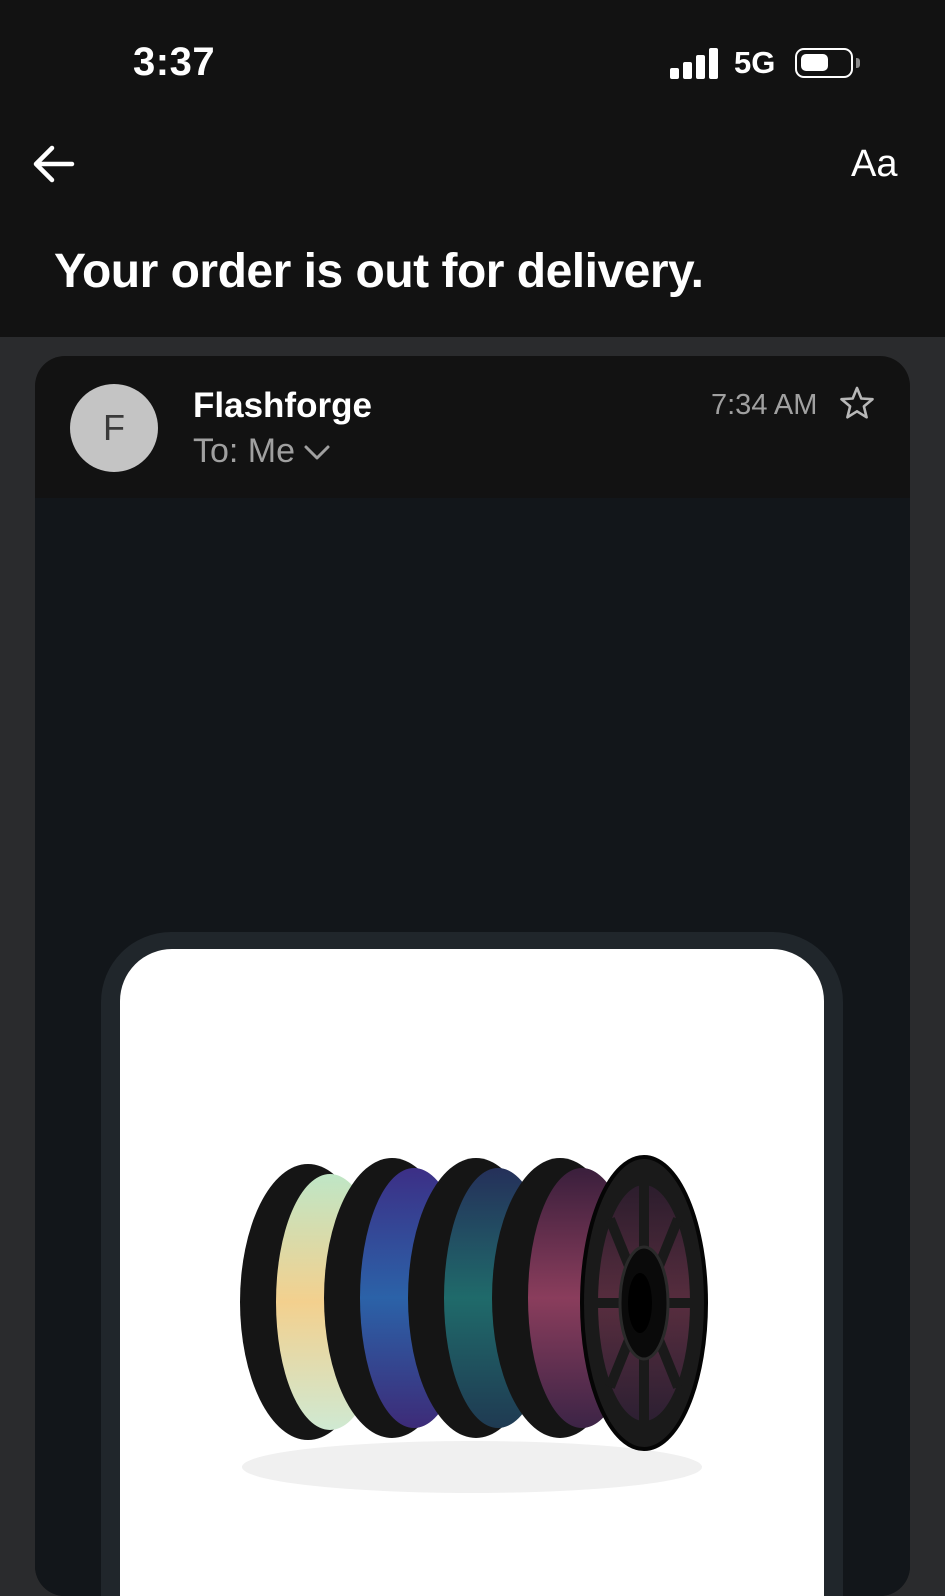  I want to click on sender-name: Flashforge, so click(282, 406).